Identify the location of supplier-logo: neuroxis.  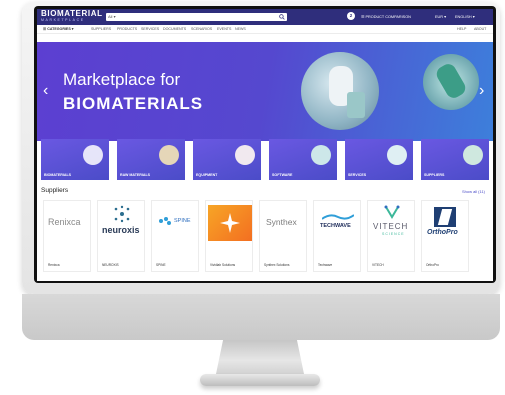
(122, 223).